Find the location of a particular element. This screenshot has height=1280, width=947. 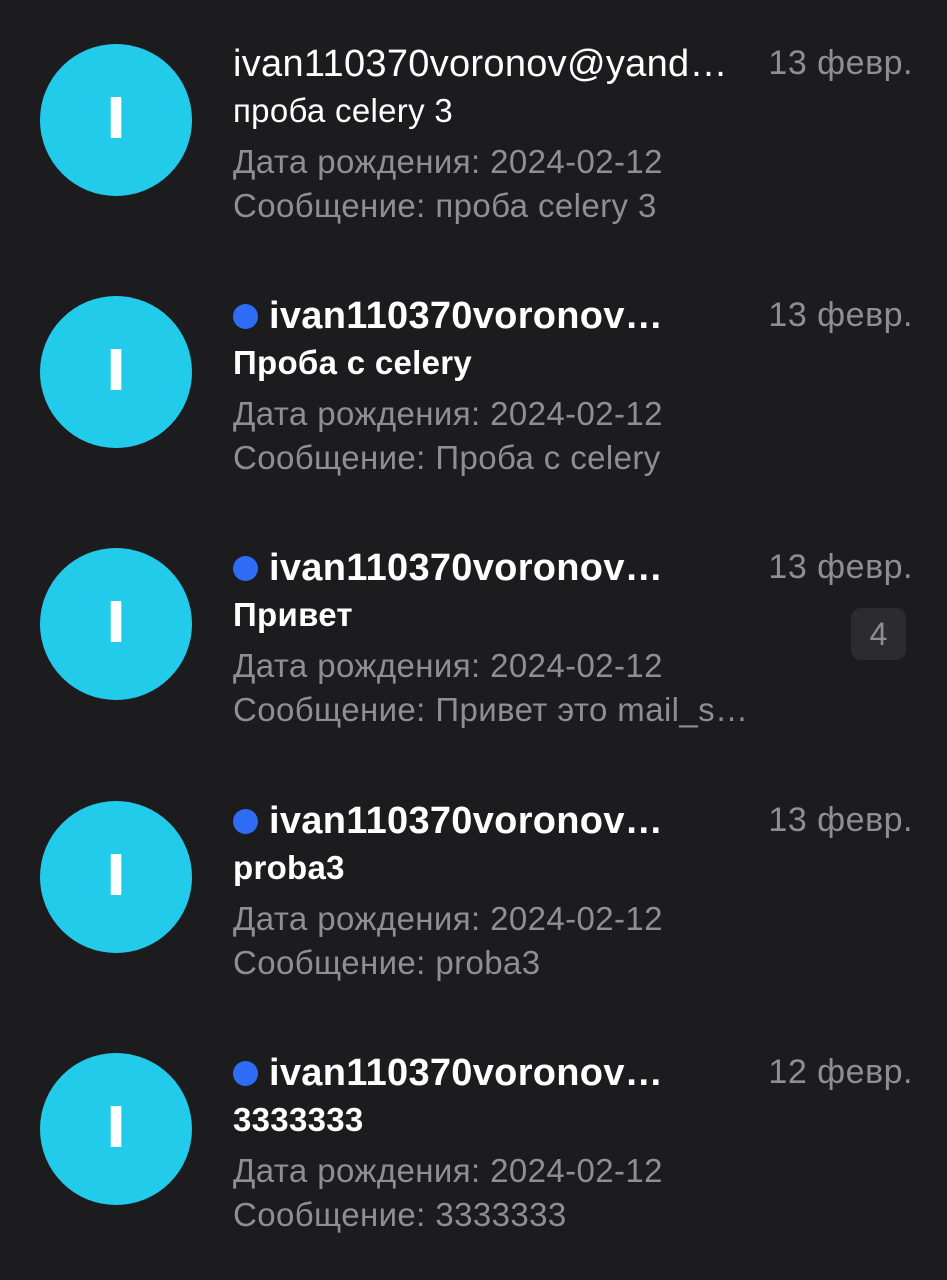

message-subject: 3333333 is located at coordinates (298, 1119).